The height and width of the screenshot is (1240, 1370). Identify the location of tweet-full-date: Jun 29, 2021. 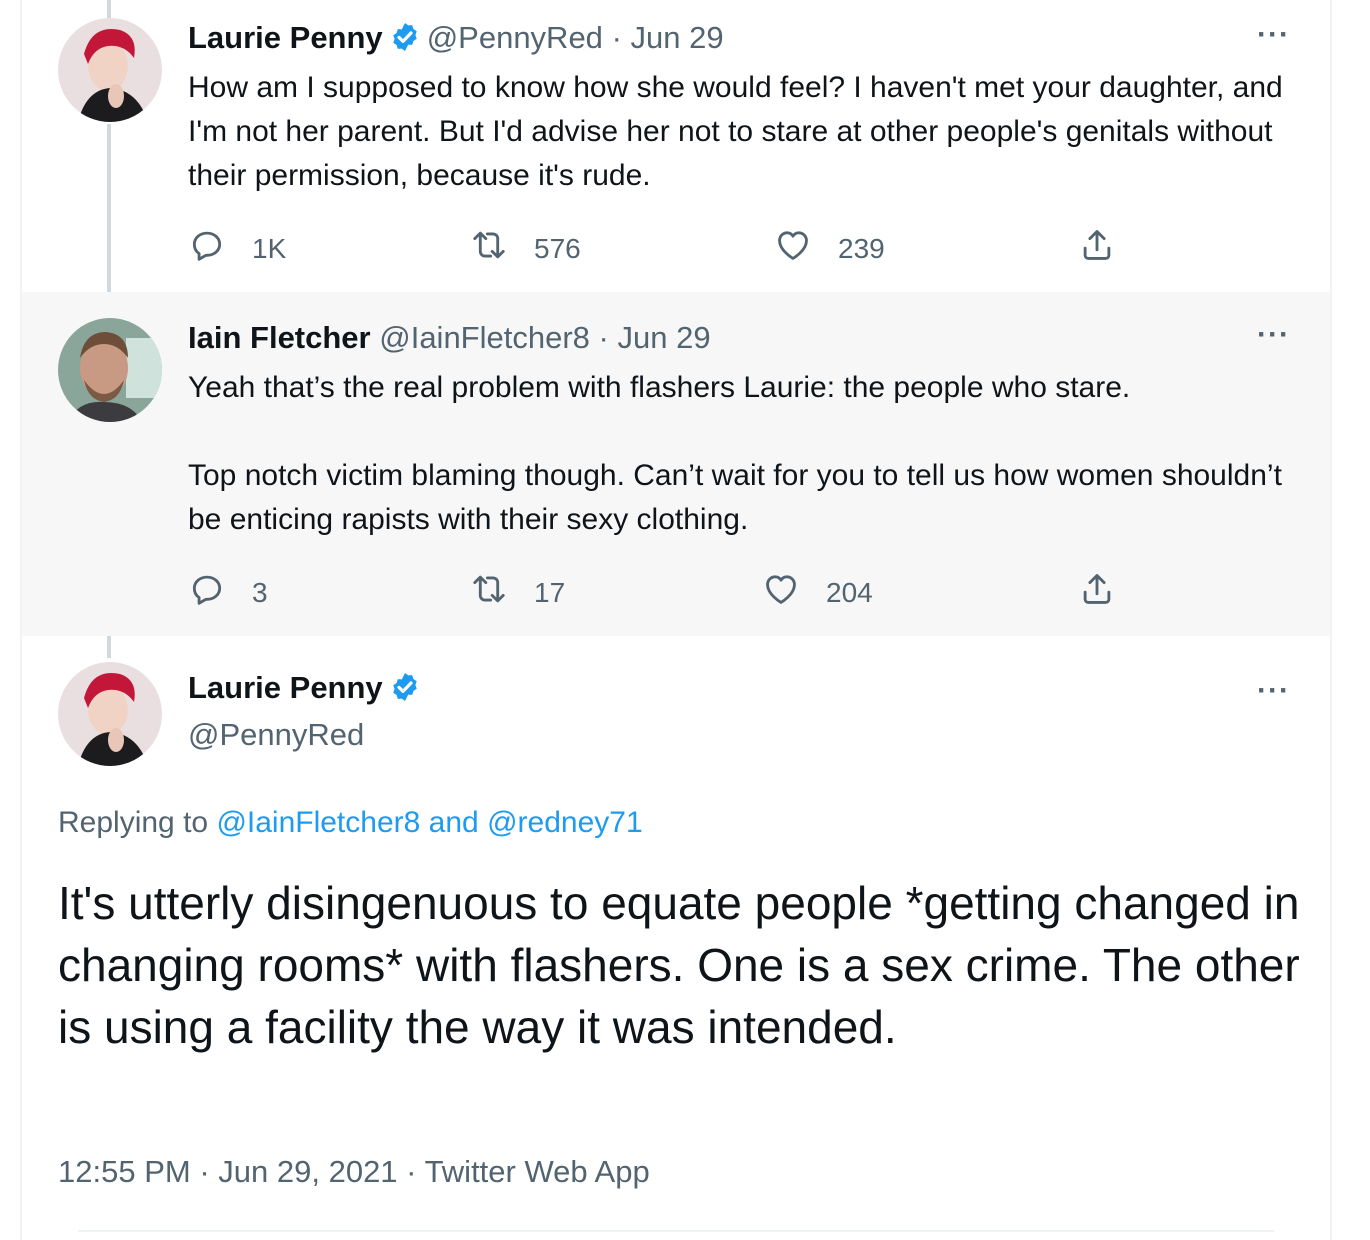
(307, 1171).